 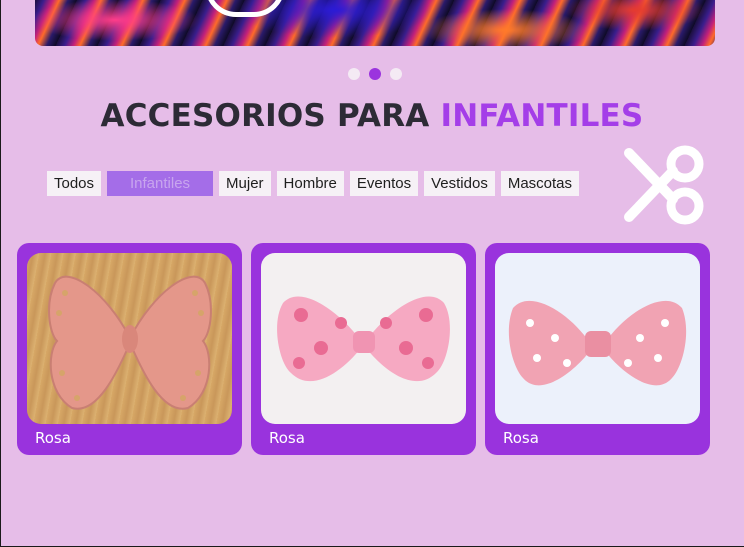 I want to click on filter-eventos: Eventos, so click(x=384, y=183).